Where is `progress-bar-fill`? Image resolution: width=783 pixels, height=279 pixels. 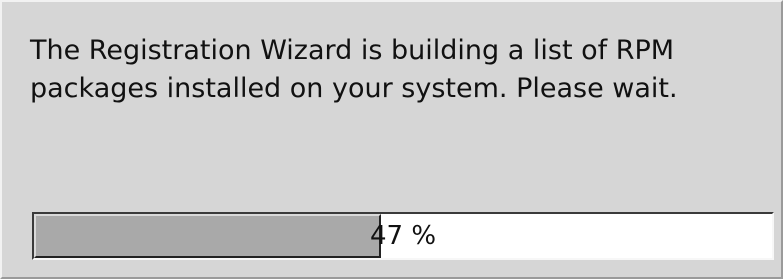
progress-bar-fill is located at coordinates (207, 236).